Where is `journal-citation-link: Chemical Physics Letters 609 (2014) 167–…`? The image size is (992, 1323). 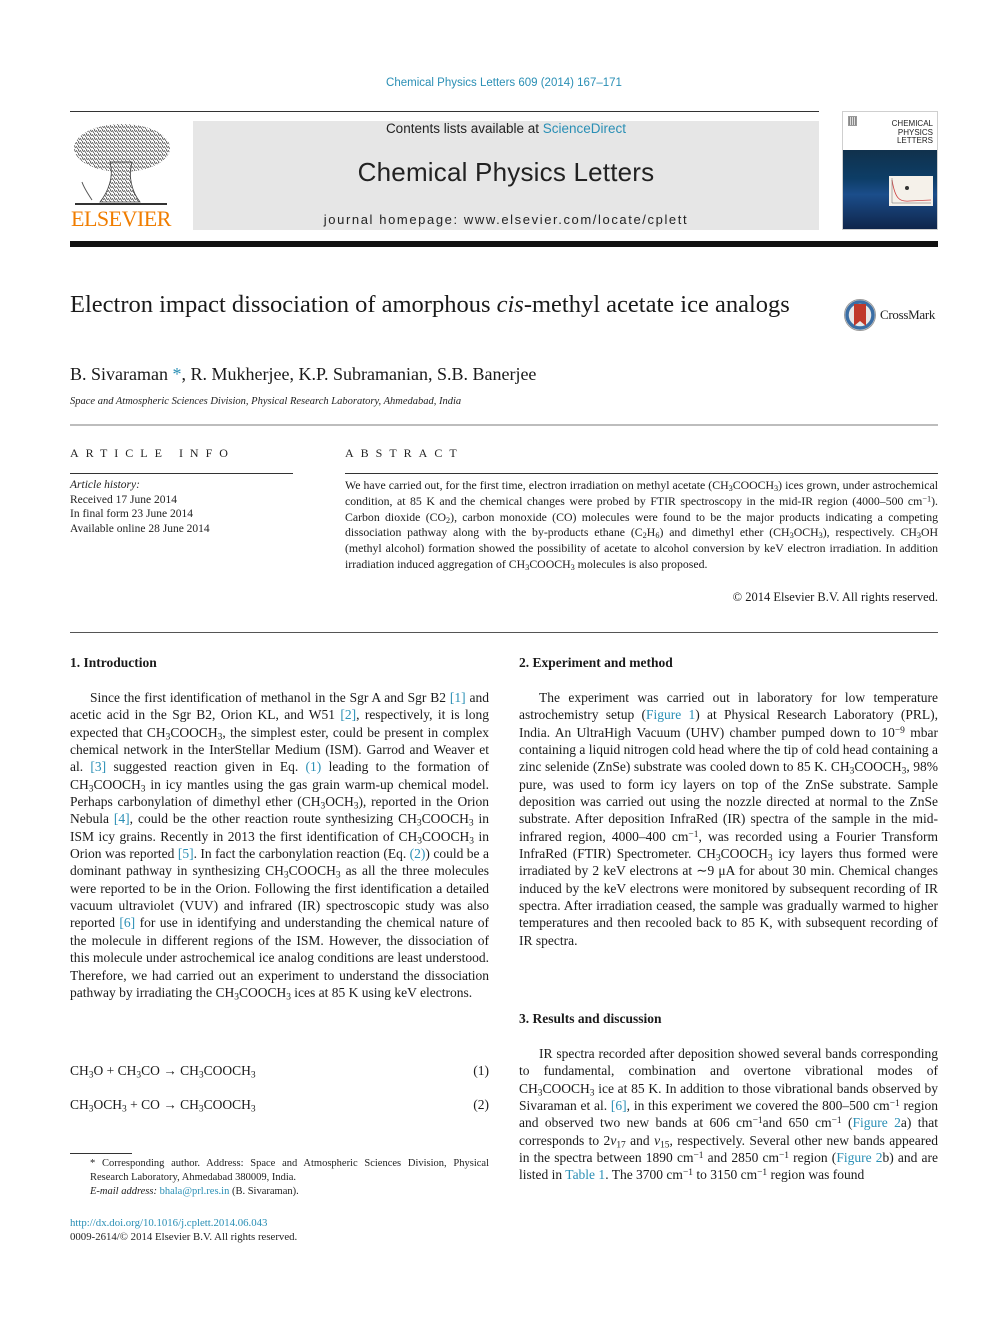
journal-citation-link: Chemical Physics Letters 609 (2014) 167–… is located at coordinates (496, 83).